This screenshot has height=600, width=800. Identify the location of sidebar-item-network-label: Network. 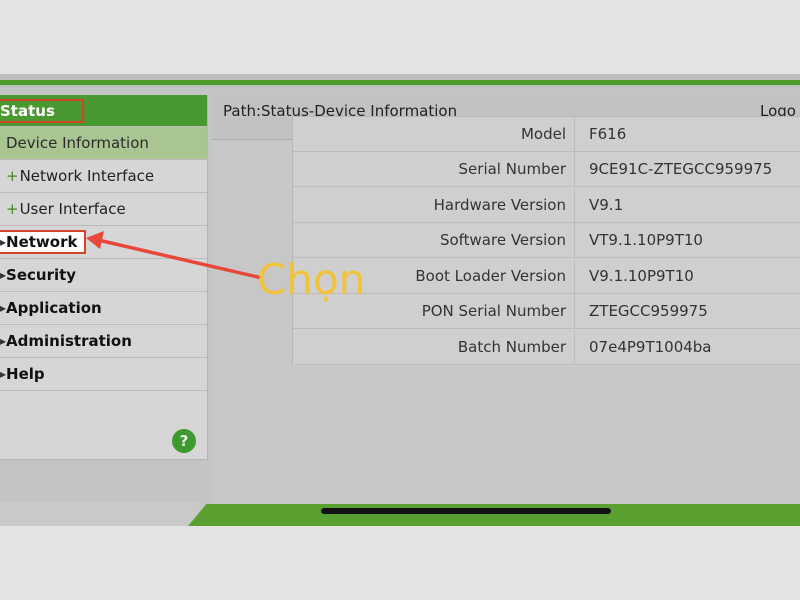
(42, 242).